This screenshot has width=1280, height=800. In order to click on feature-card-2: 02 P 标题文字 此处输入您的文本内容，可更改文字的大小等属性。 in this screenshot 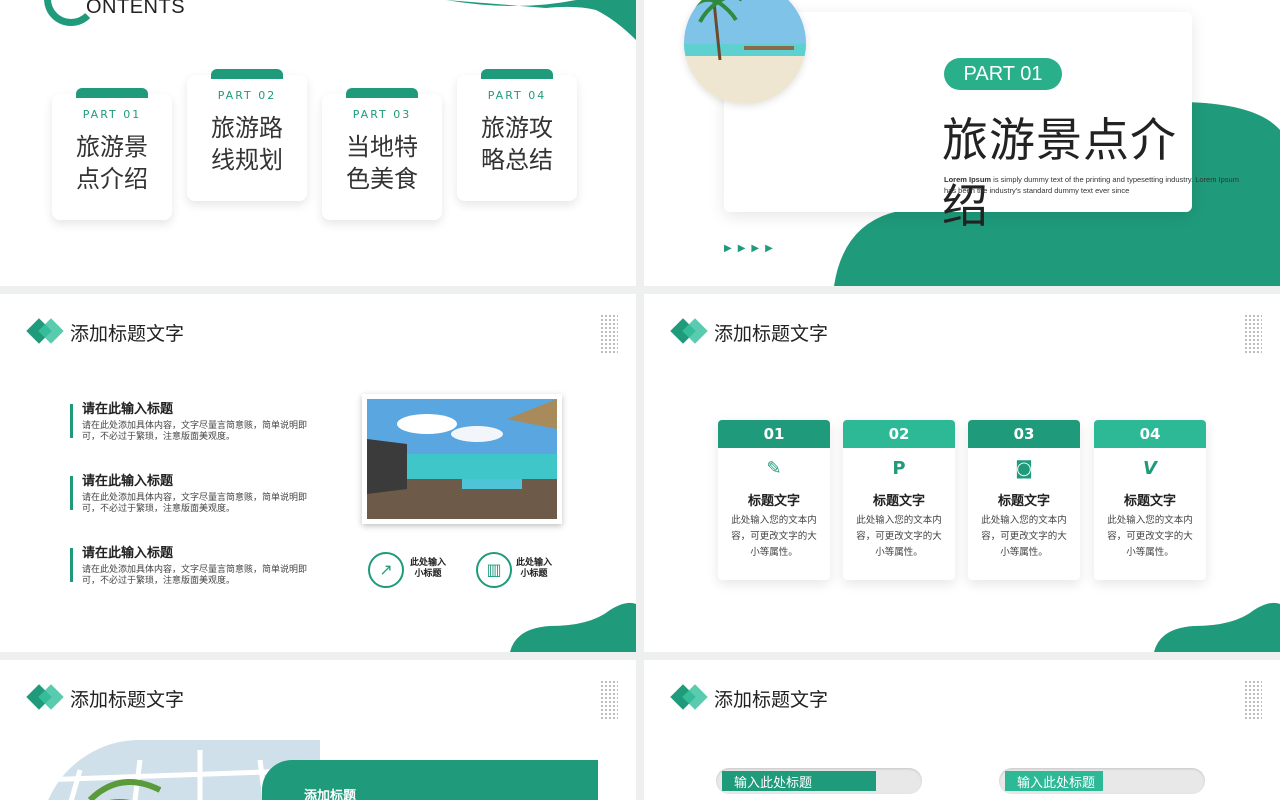, I will do `click(899, 500)`.